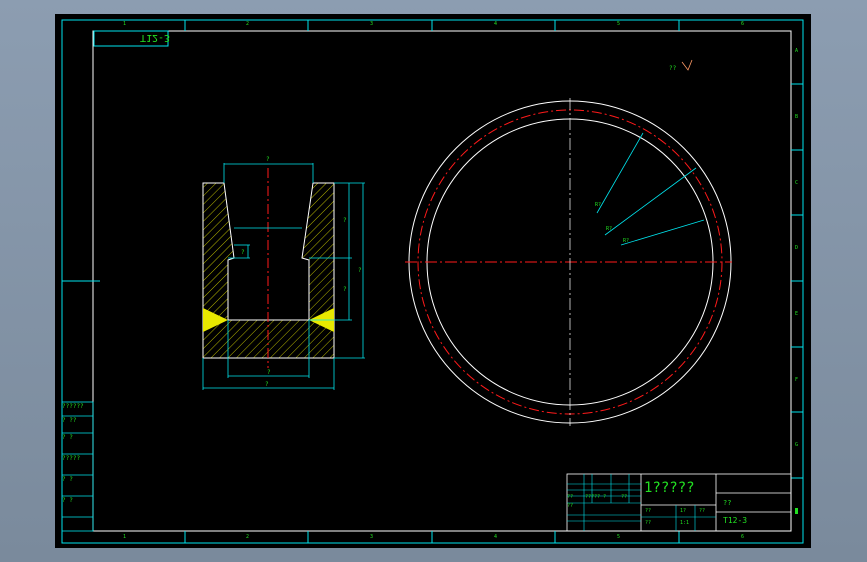  I want to click on zone-label: H, so click(797, 511).